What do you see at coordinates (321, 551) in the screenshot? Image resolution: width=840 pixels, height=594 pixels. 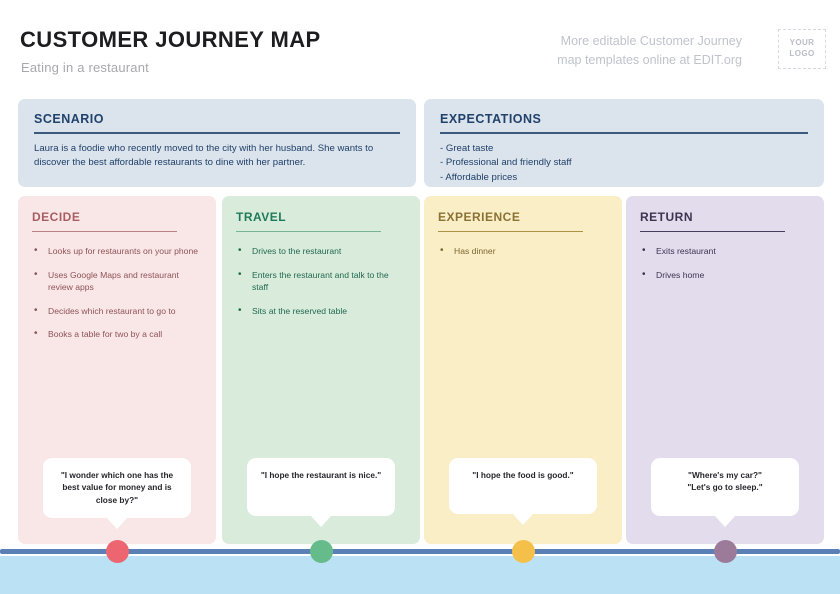 I see `timeline-dot-travel` at bounding box center [321, 551].